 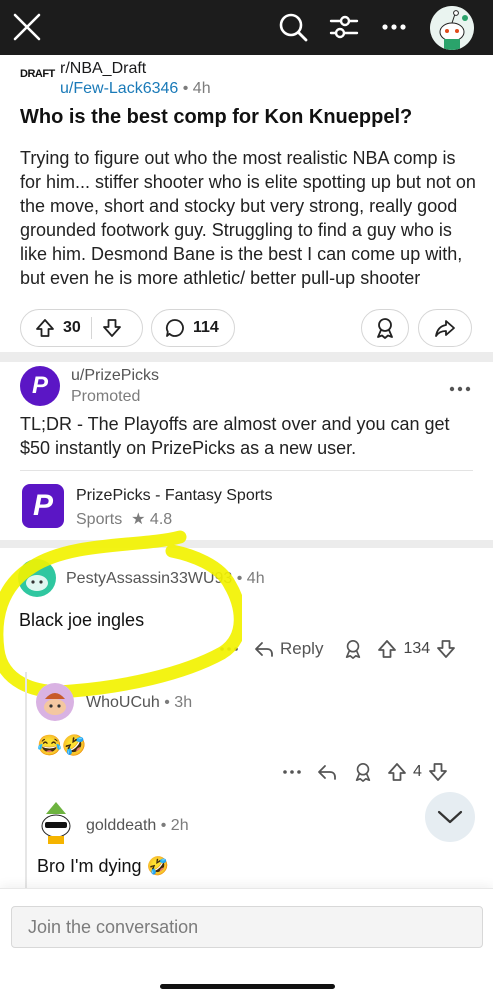 What do you see at coordinates (250, 80) in the screenshot?
I see `post-header: DRAFT r/NBA_Draft u/Few-Lack6346 • 4h` at bounding box center [250, 80].